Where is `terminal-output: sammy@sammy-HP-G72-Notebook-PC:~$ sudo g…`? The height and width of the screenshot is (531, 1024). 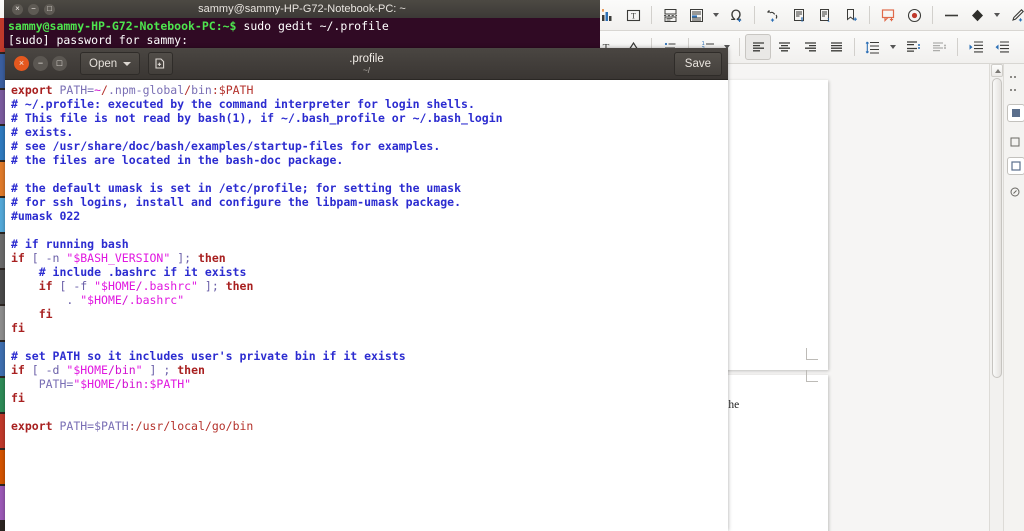
terminal-output: sammy@sammy-HP-G72-Notebook-PC:~$ sudo g… is located at coordinates (302, 33).